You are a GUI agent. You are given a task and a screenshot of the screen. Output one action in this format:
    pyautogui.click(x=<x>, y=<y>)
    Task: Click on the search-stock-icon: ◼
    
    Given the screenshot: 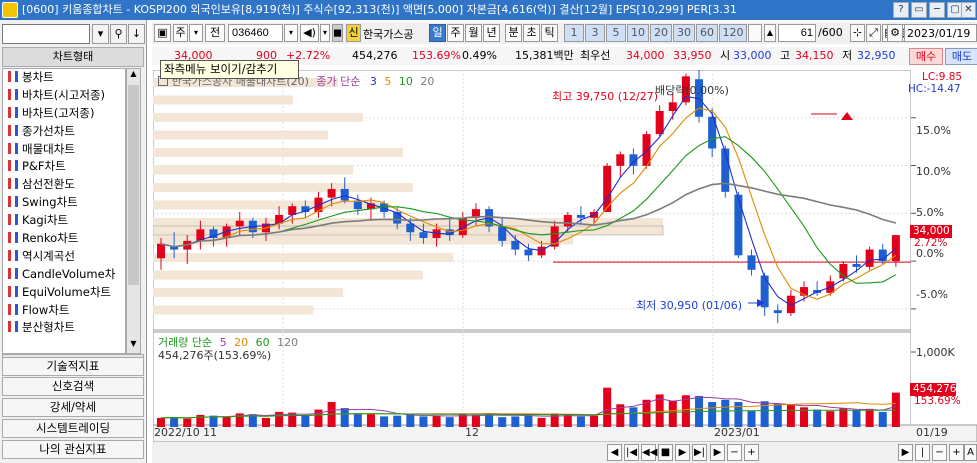 What is the action you would take?
    pyautogui.click(x=337, y=33)
    